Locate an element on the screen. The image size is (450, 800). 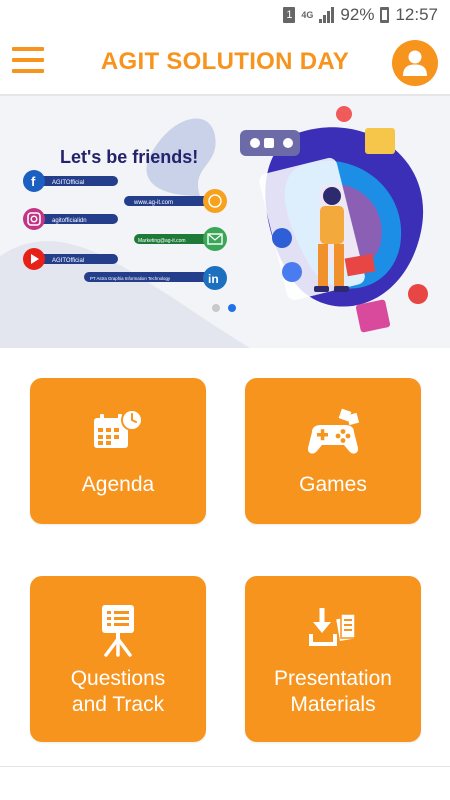
email-text: Marketing@ag-it.com is located at coordinates (162, 241).